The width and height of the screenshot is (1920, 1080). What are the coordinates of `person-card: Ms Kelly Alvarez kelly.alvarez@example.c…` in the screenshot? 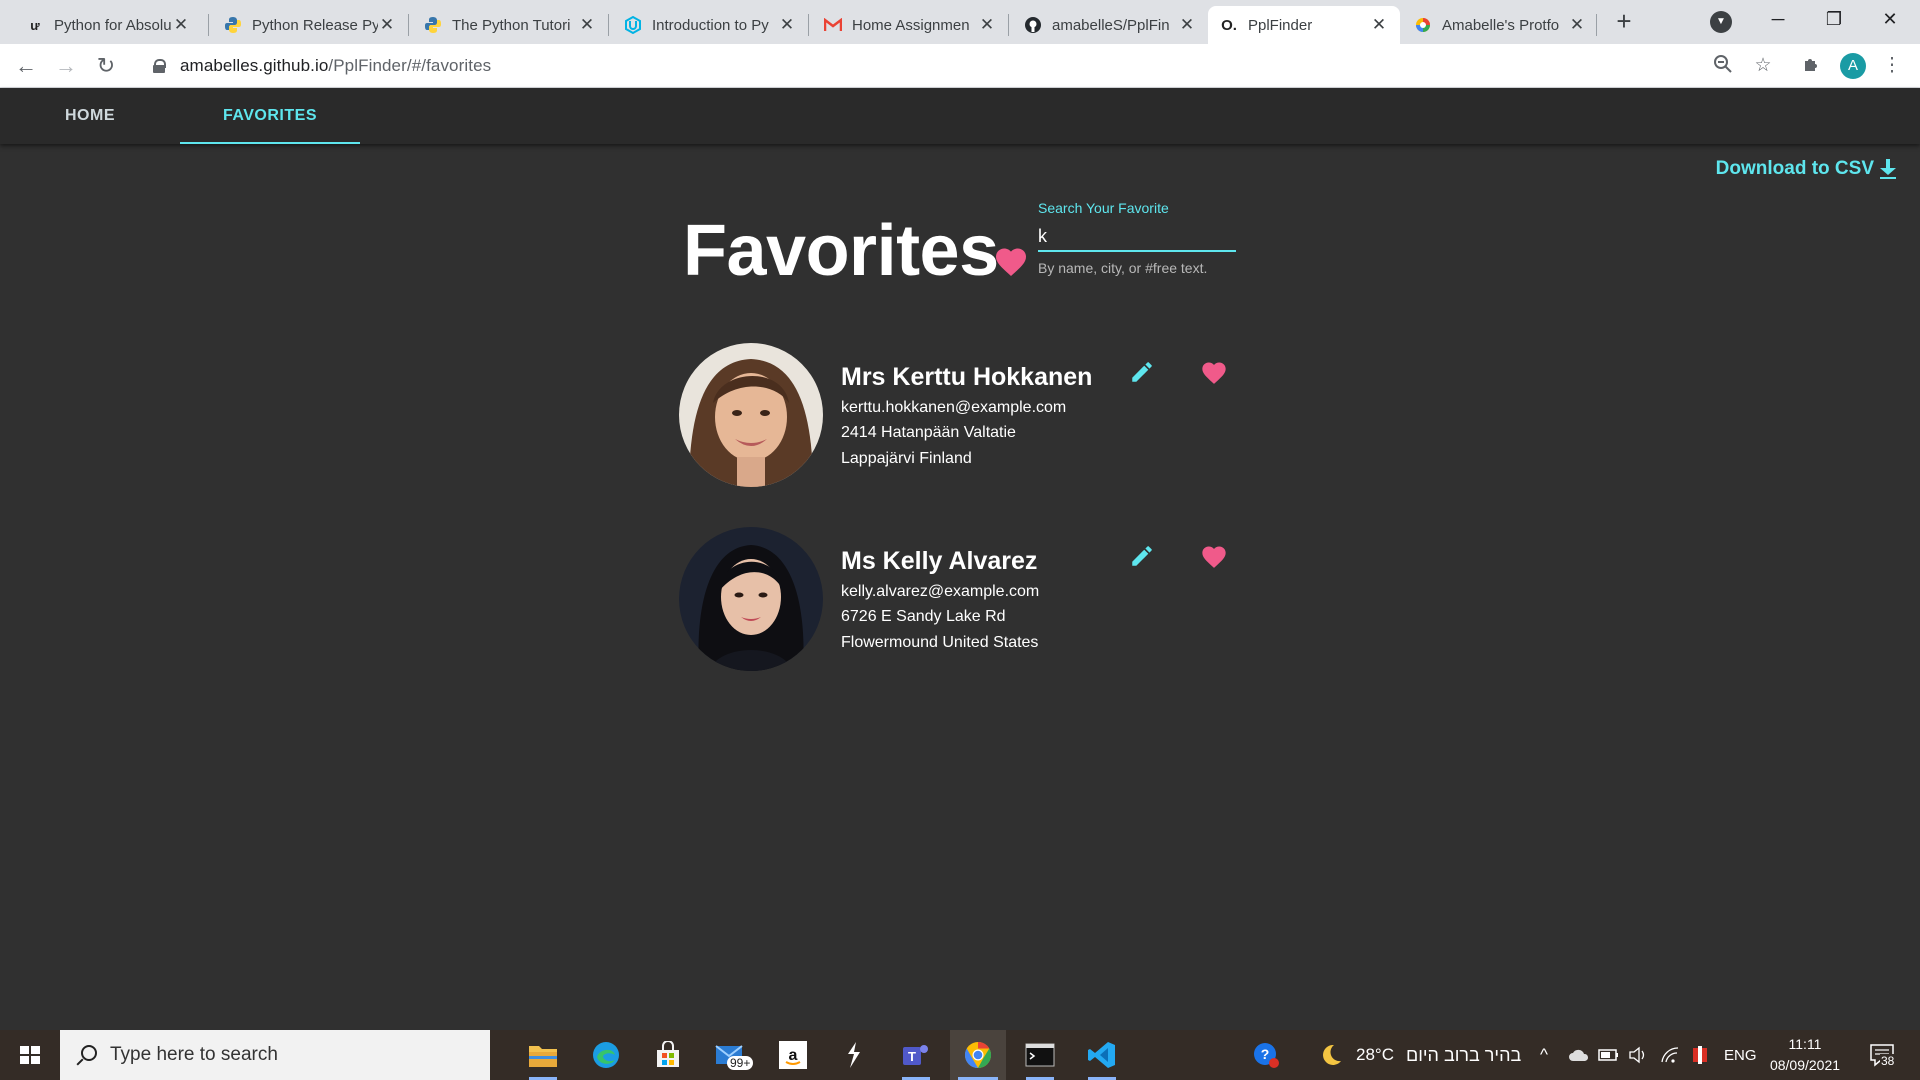 It's located at (959, 600).